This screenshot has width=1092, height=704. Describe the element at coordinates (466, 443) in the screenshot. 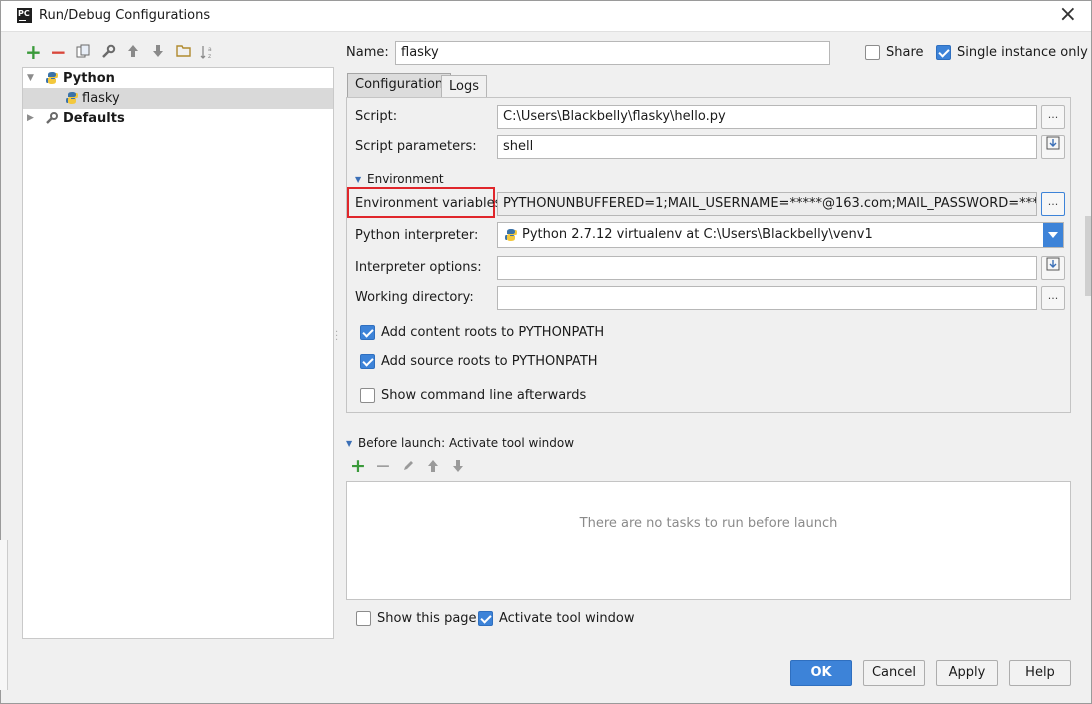

I see `before-launch-title: Before launch: Activate tool window` at that location.